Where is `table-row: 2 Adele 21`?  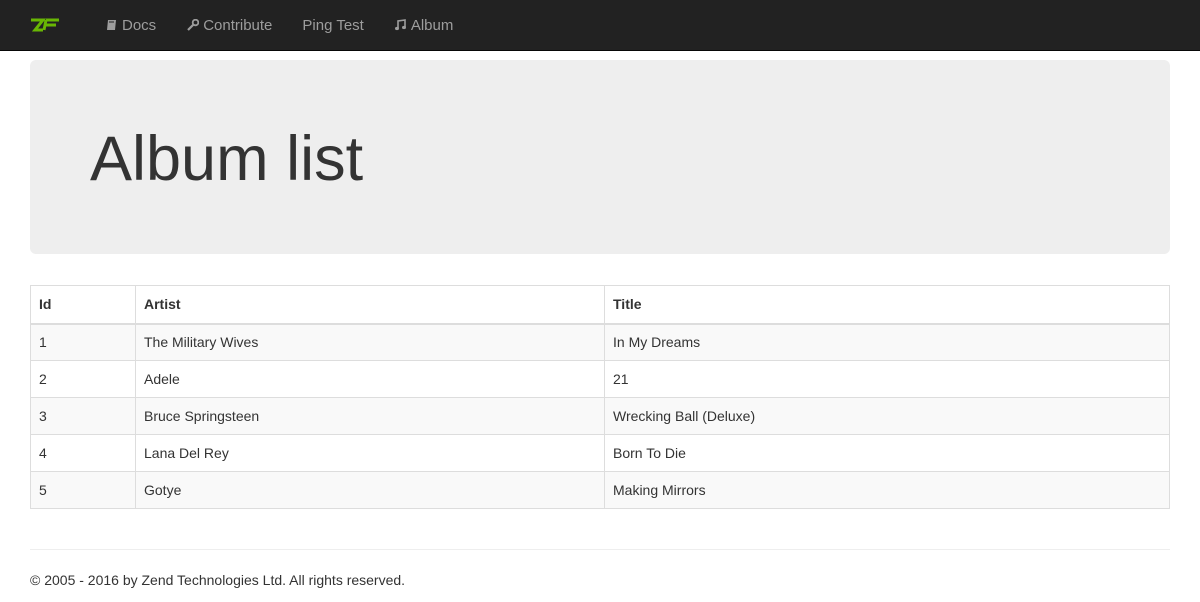 table-row: 2 Adele 21 is located at coordinates (600, 379).